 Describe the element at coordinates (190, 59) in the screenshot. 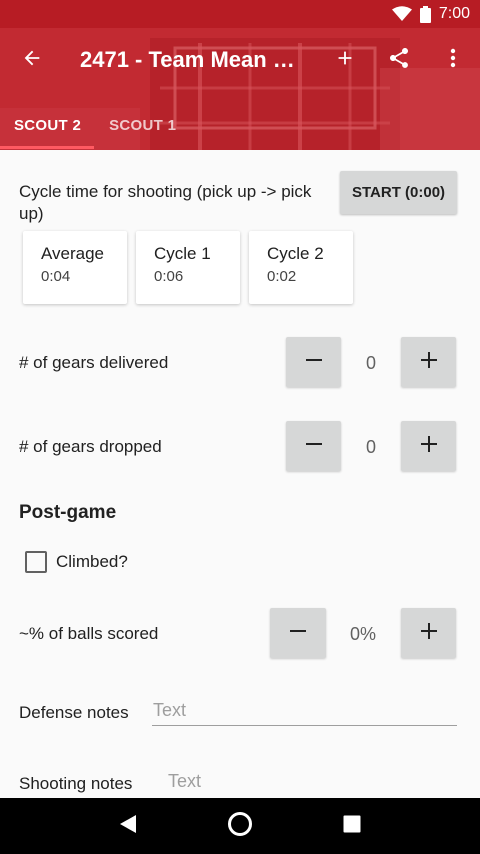

I see `team-title: 2471 - Team Mean Machine` at that location.